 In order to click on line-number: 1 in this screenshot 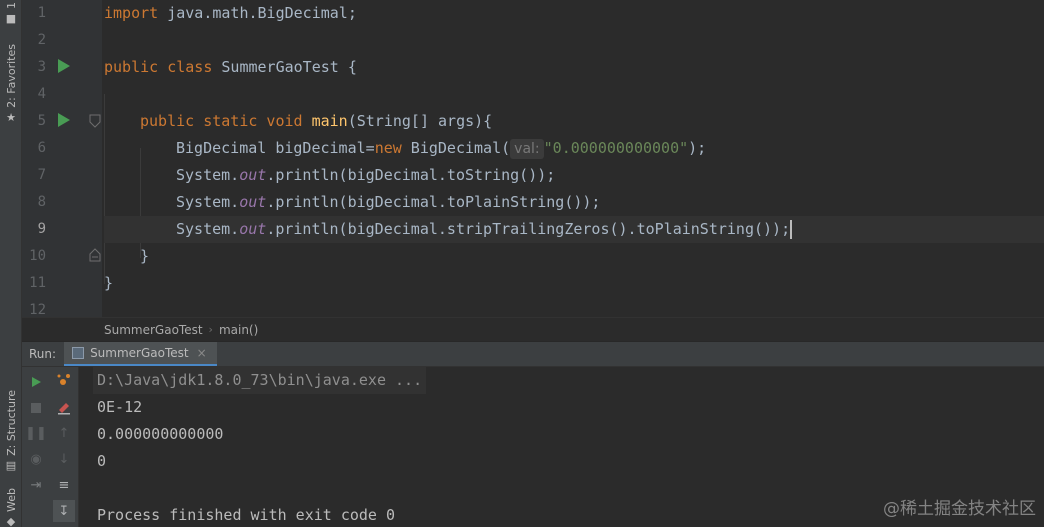, I will do `click(41, 13)`.